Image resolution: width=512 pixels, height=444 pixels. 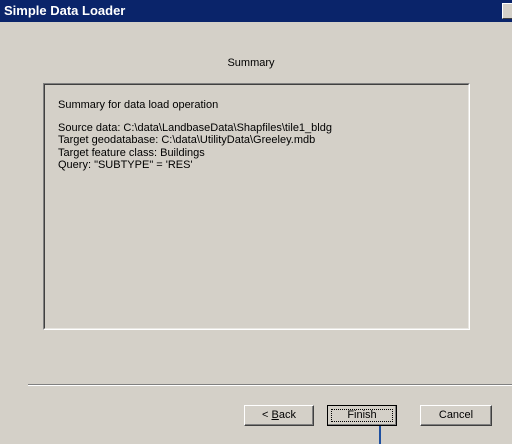 I want to click on finish-button: Finish, so click(x=362, y=415).